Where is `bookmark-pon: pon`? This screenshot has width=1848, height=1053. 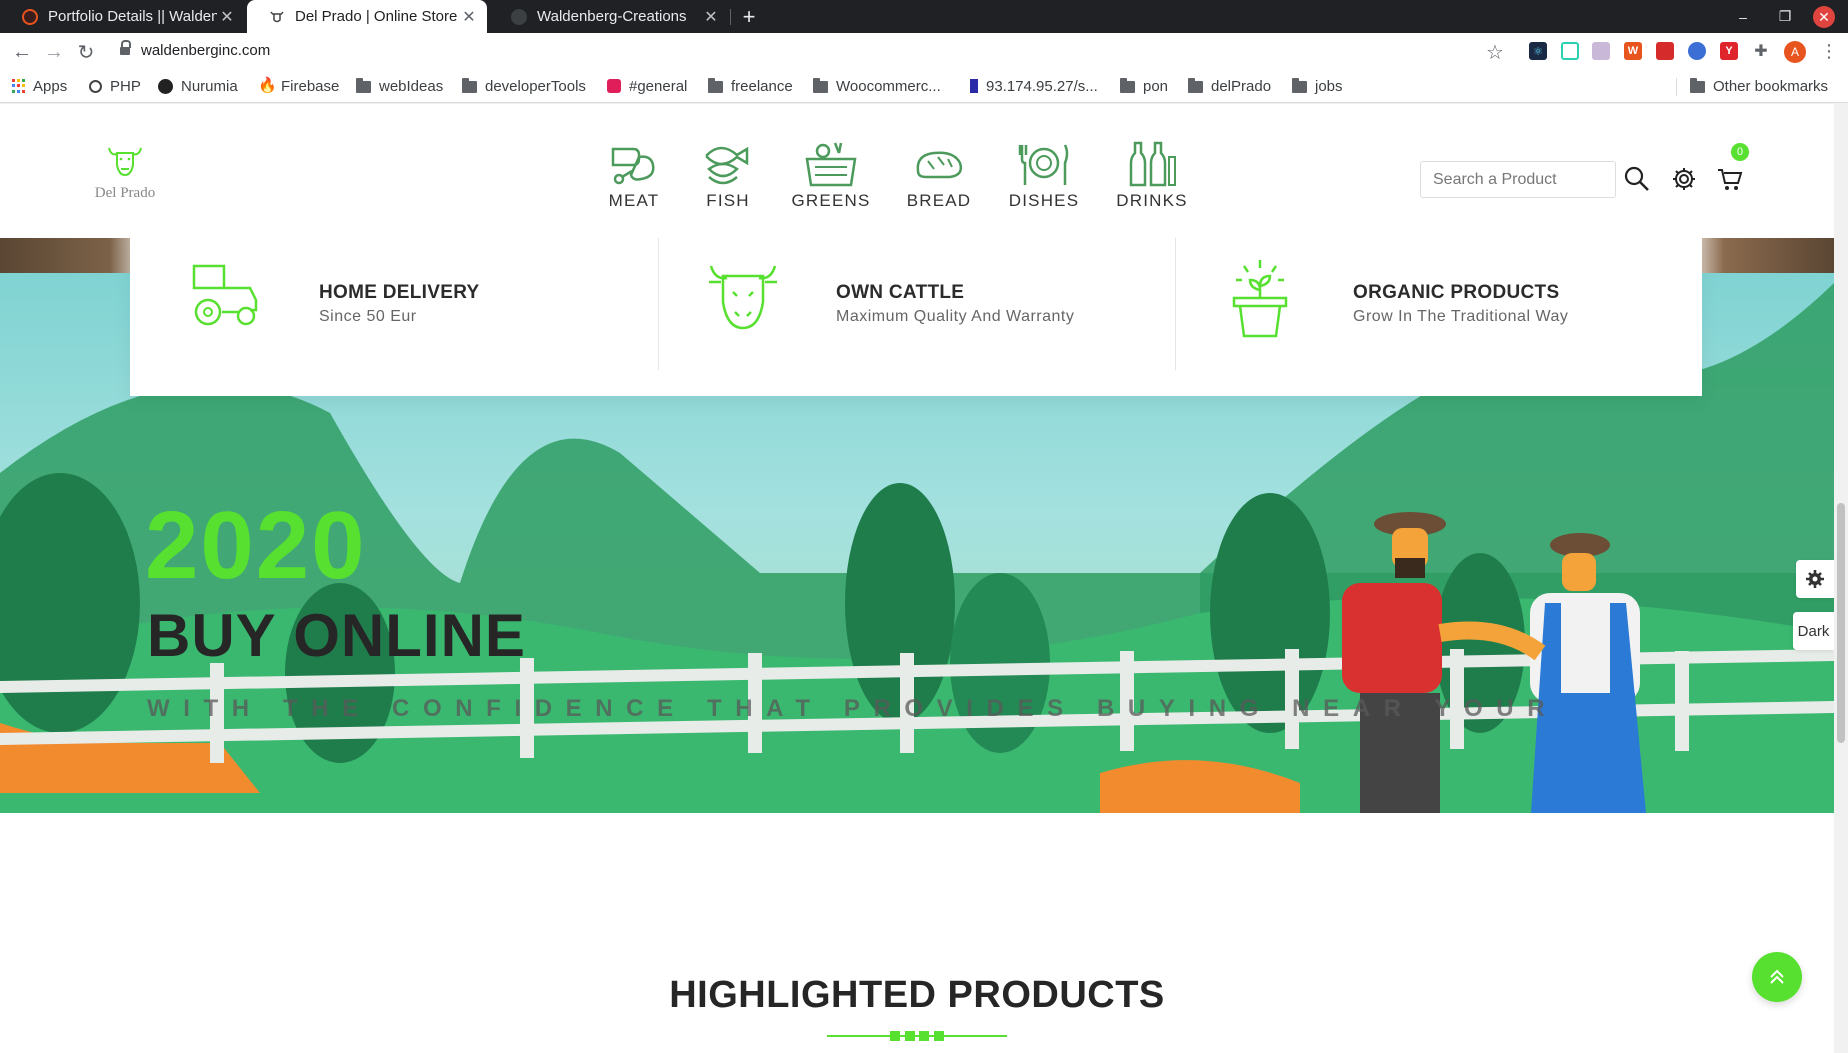 bookmark-pon: pon is located at coordinates (1144, 86).